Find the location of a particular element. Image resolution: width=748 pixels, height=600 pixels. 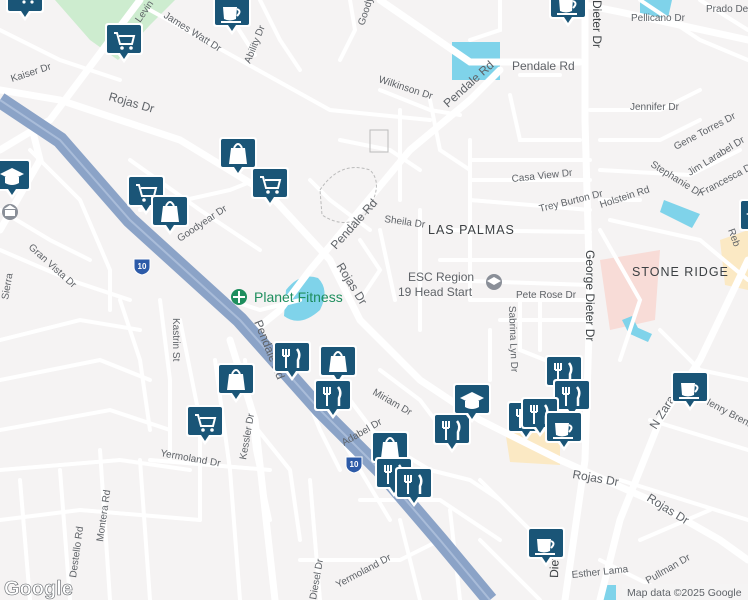

civic-building-poi is located at coordinates (10, 212).